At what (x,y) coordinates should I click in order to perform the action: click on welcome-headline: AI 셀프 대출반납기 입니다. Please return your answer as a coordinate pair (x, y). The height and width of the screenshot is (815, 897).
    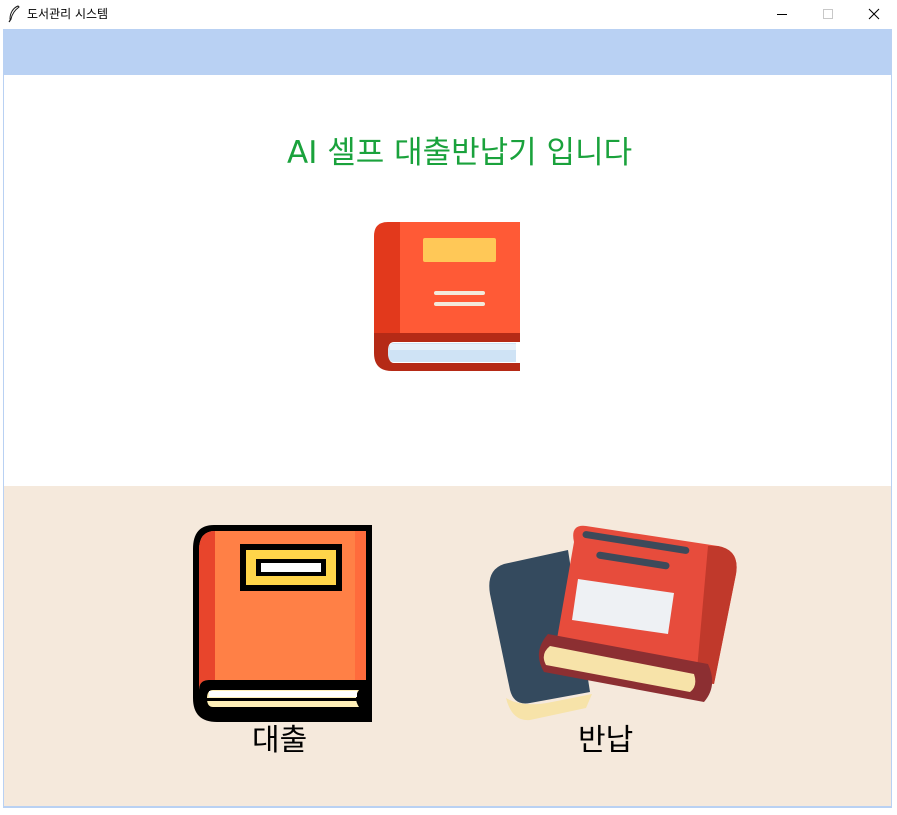
    Looking at the image, I should click on (460, 153).